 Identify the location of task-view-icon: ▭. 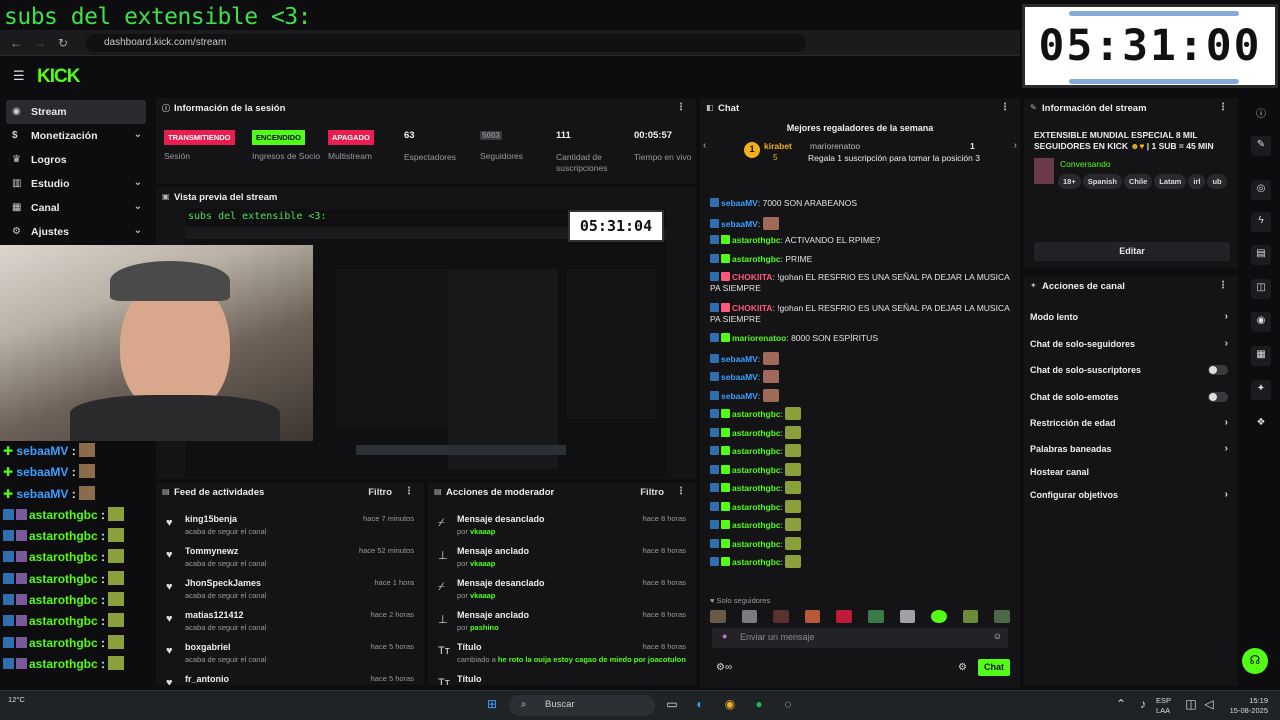
(672, 706).